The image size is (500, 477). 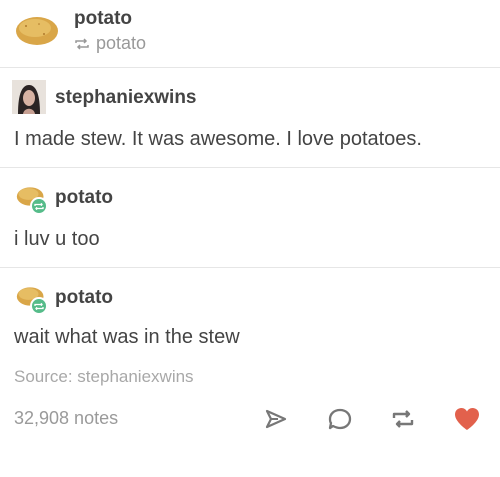 What do you see at coordinates (103, 19) in the screenshot?
I see `blog-name: potato` at bounding box center [103, 19].